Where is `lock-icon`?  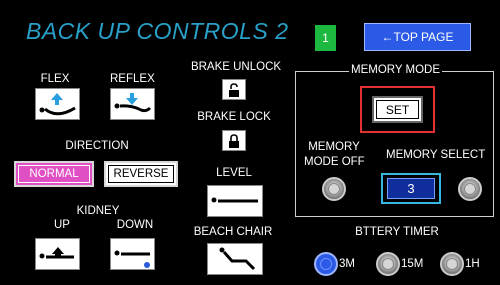
lock-icon is located at coordinates (234, 140).